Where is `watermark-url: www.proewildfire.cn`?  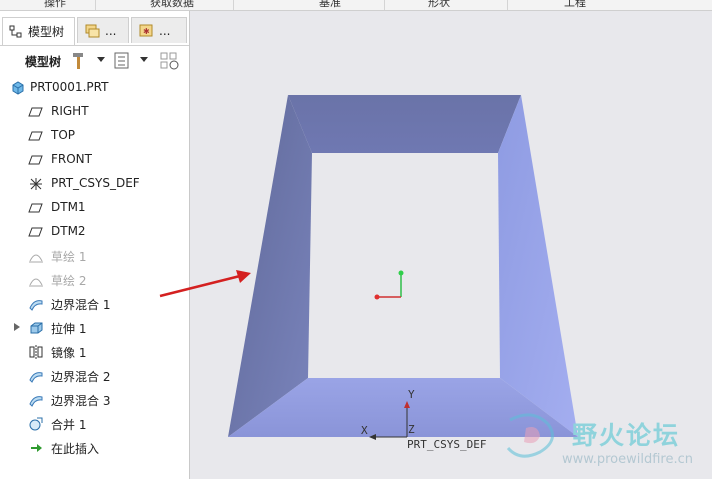 watermark-url: www.proewildfire.cn is located at coordinates (627, 459).